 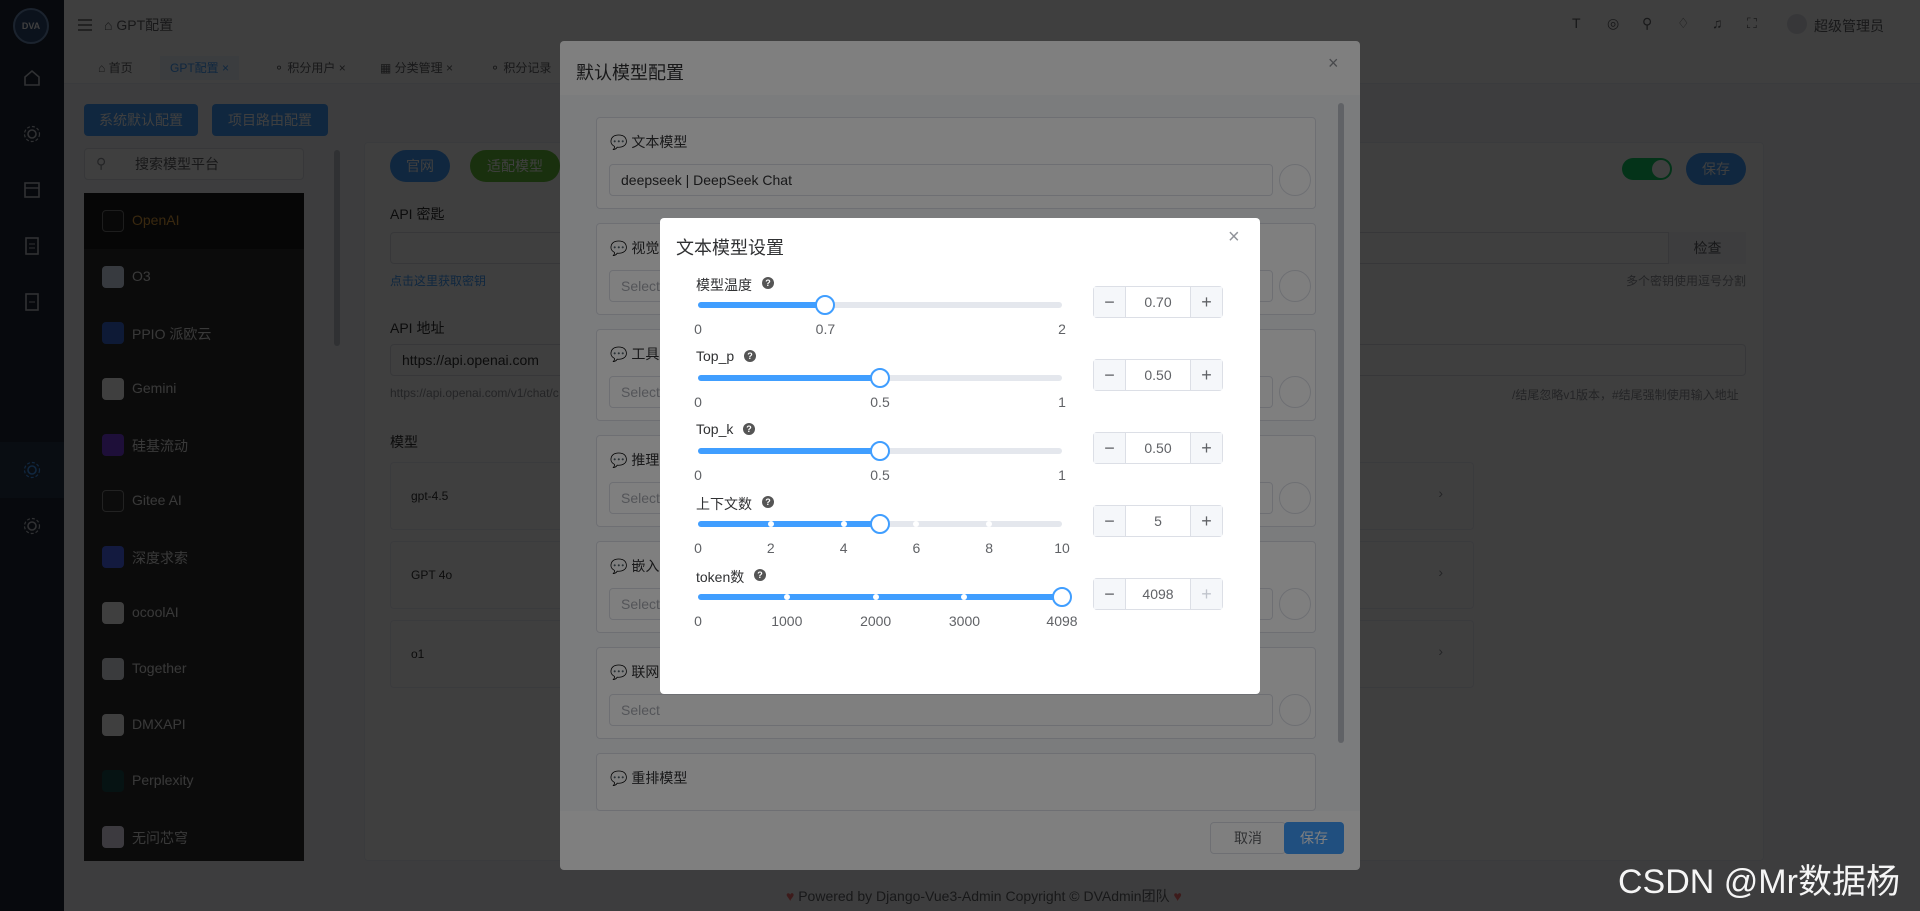 I want to click on slider-mark: 6, so click(x=916, y=548).